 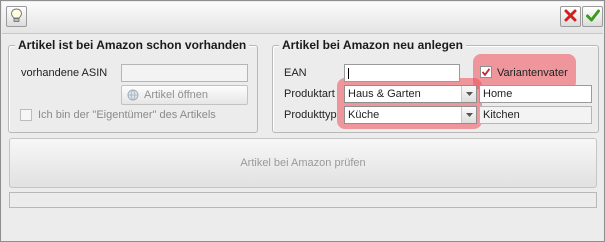 I want to click on check-amazon-button-label: Artikel bei Amazon prüfen, so click(x=303, y=163).